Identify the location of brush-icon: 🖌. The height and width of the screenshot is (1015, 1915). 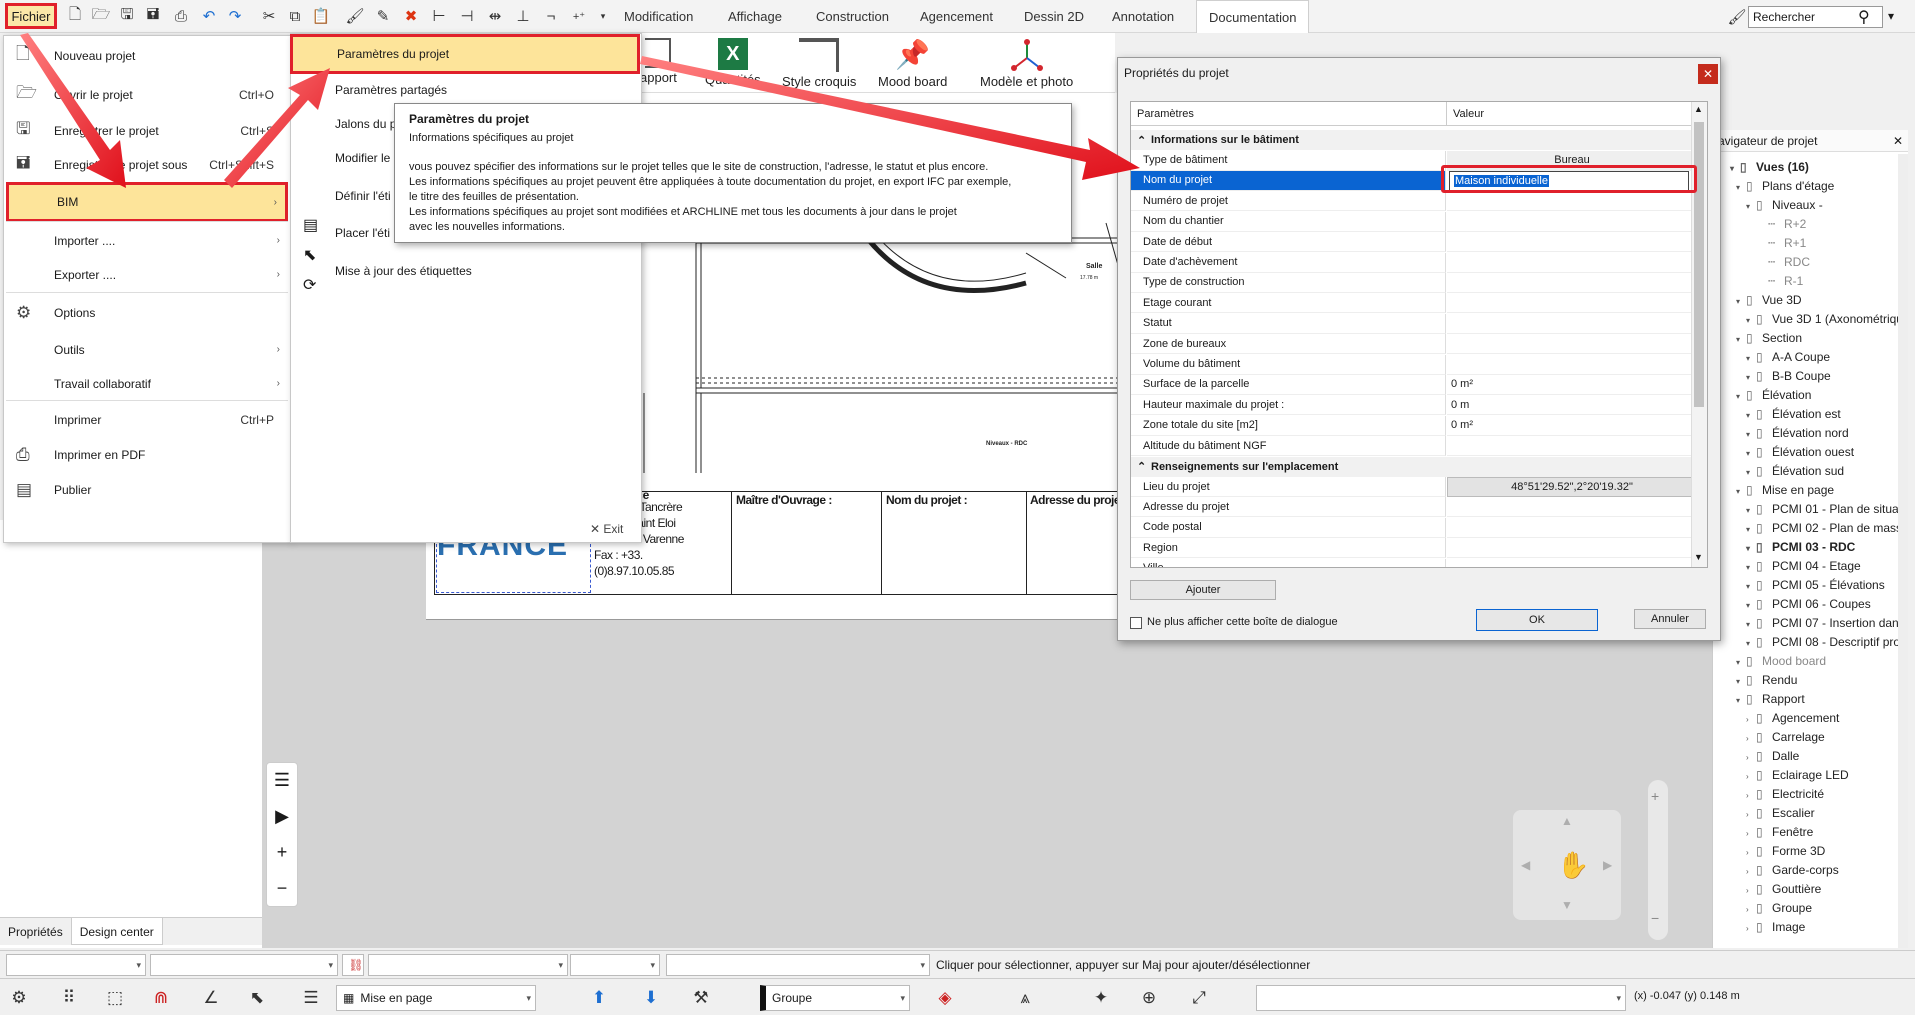
(1737, 17).